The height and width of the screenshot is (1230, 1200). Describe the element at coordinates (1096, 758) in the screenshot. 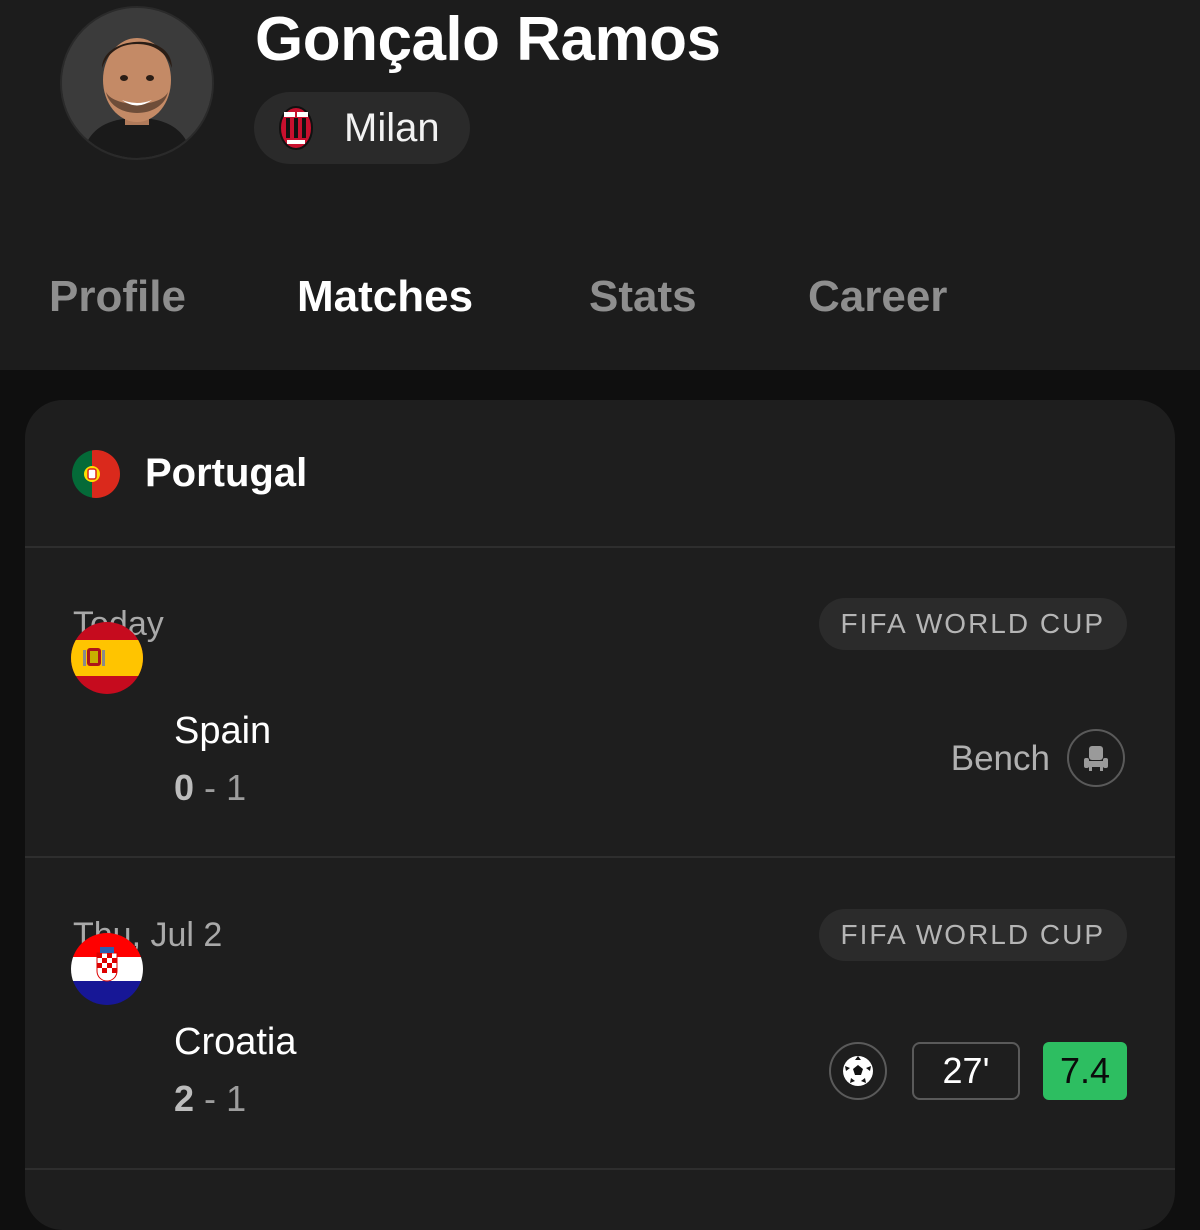

I see `bench-seat-icon` at that location.